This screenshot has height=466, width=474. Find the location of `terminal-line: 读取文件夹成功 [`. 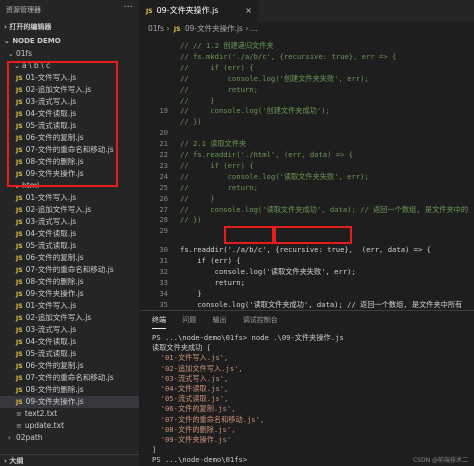

terminal-line: 读取文件夹成功 [ is located at coordinates (181, 348).